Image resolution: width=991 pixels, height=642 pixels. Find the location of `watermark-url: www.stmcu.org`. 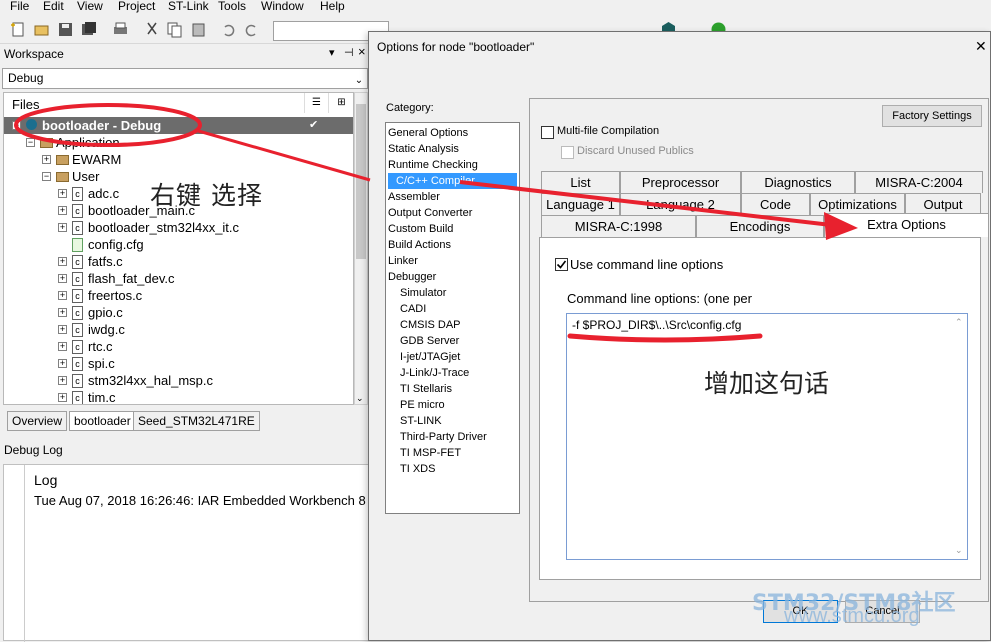

watermark-url: www.stmcu.org is located at coordinates (852, 616).